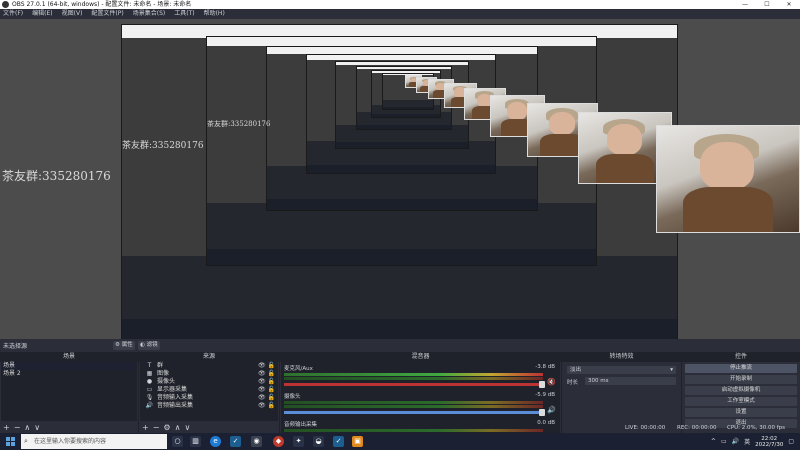  I want to click on system-tray: ^ ▭ 🔊 英 22:02 2022/7/30 ▢, so click(755, 441).